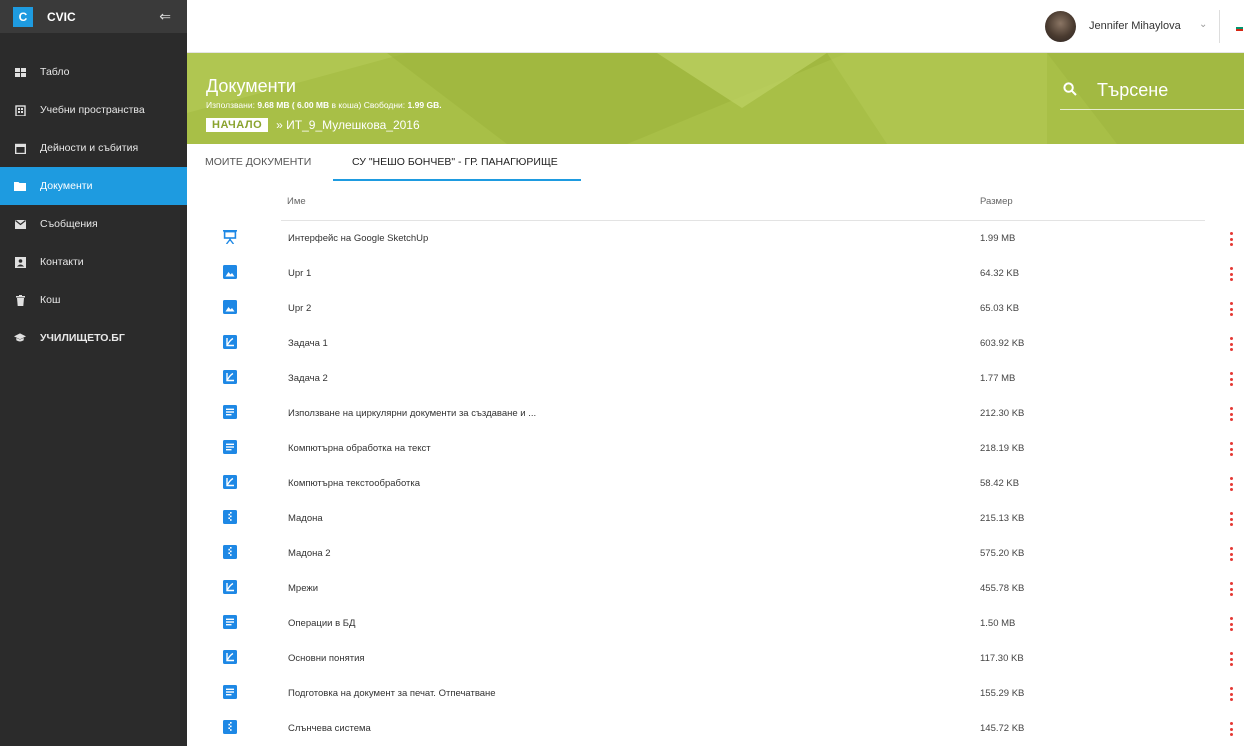 The height and width of the screenshot is (746, 1244). I want to click on table-row: Операции в БД 1.50 MB, so click(715, 623).